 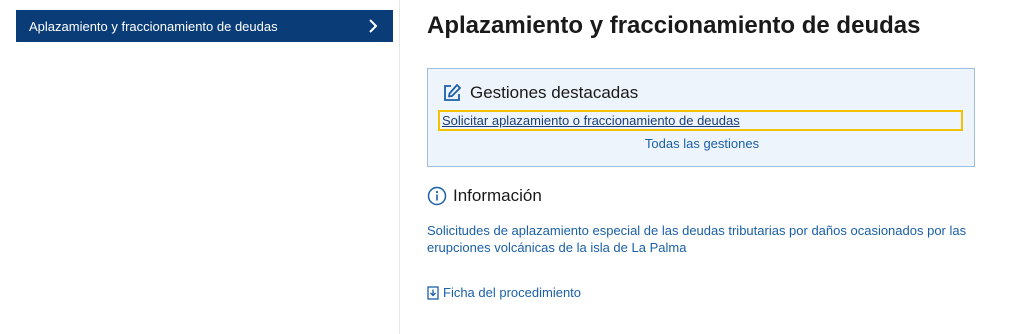 I want to click on info-header: Información, so click(x=484, y=196).